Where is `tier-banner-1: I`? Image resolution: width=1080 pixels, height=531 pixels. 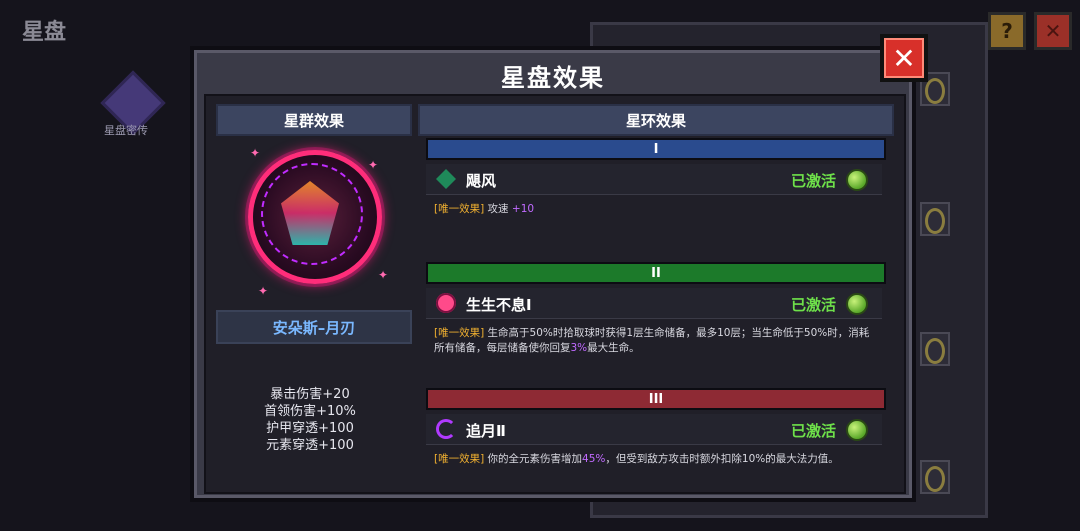 tier-banner-1: I is located at coordinates (656, 149).